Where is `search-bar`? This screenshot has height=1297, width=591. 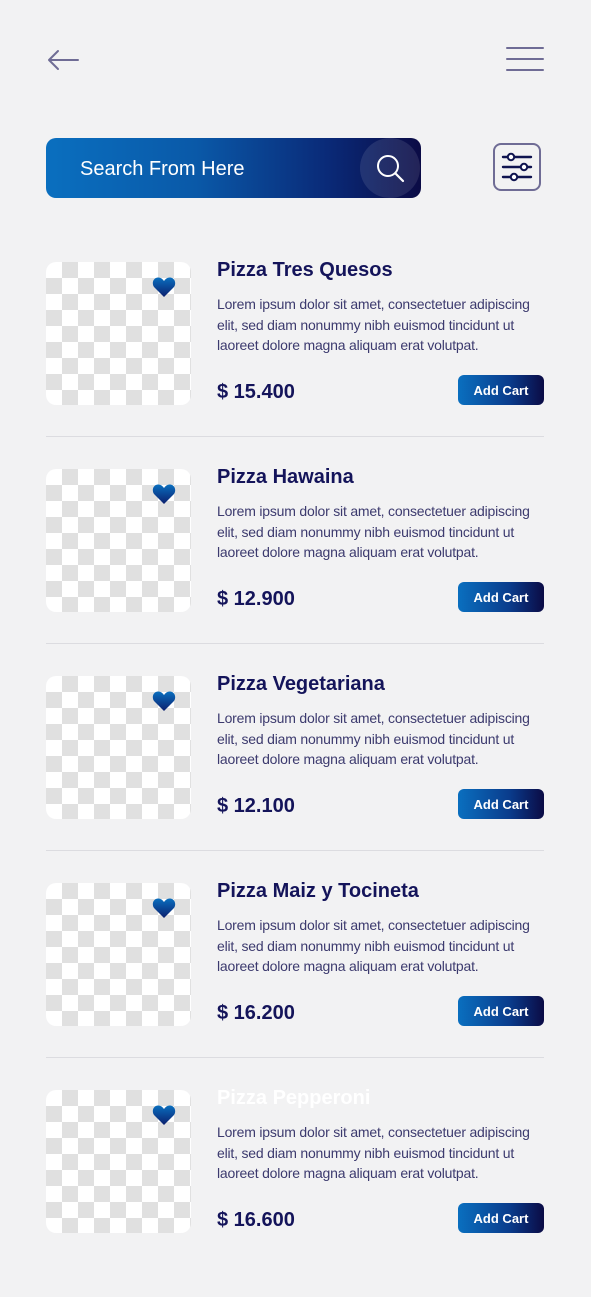 search-bar is located at coordinates (233, 169).